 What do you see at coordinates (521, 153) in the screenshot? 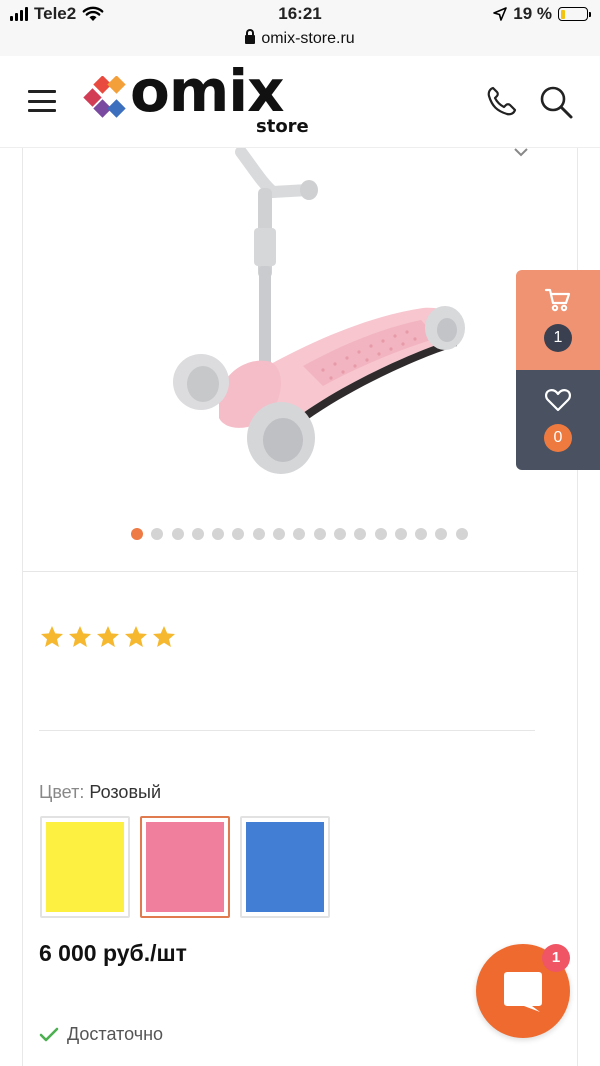
I see `chevron-down-icon` at bounding box center [521, 153].